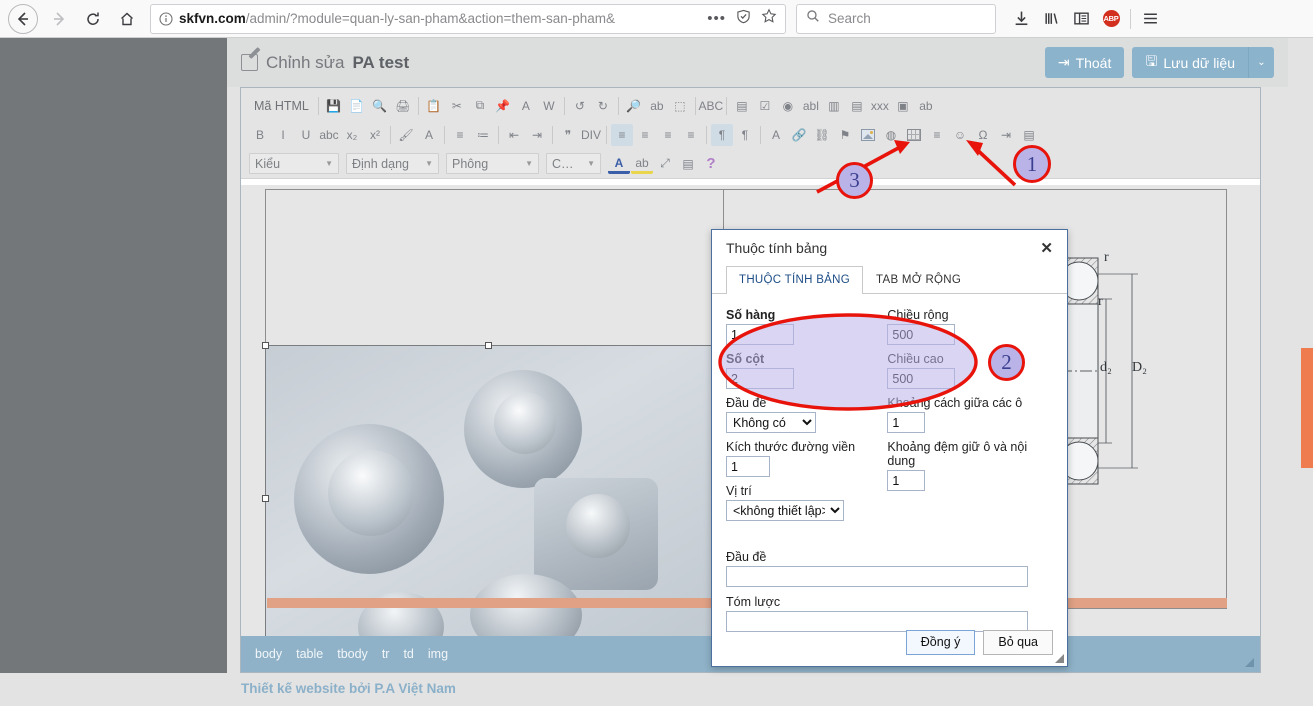  I want to click on preview-icon: 🔍, so click(380, 106).